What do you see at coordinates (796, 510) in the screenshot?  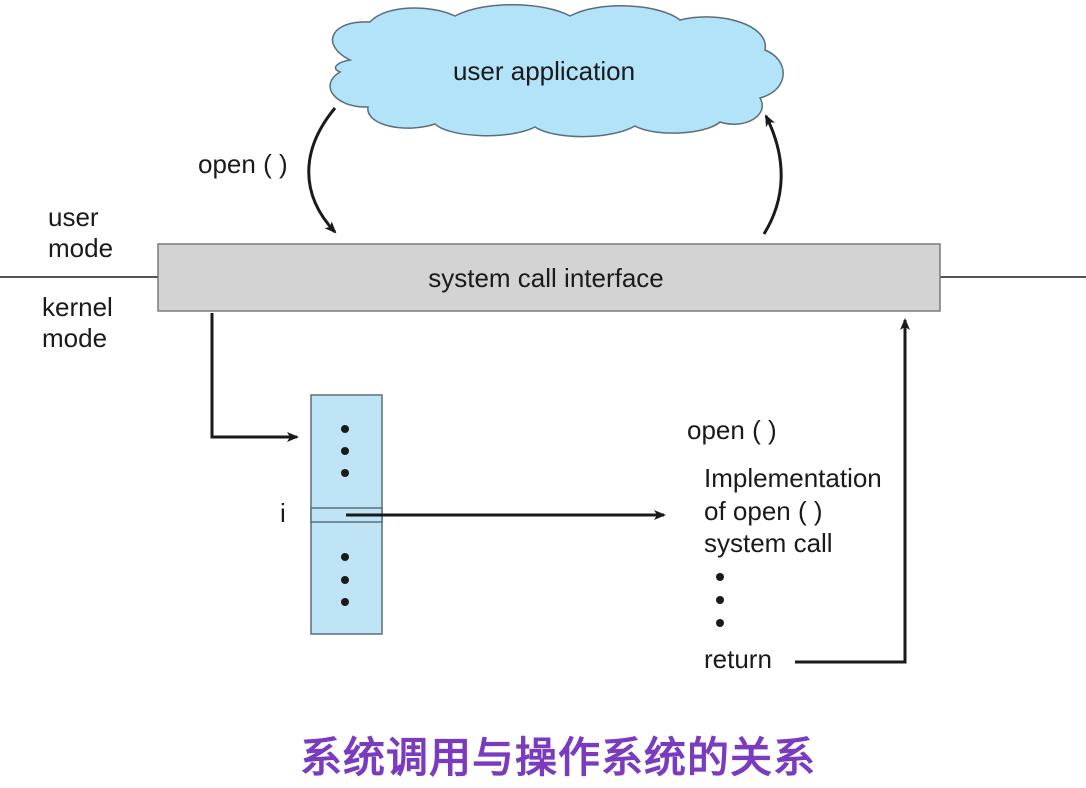 I see `implementation-description: Implementation of open ( ) system call` at bounding box center [796, 510].